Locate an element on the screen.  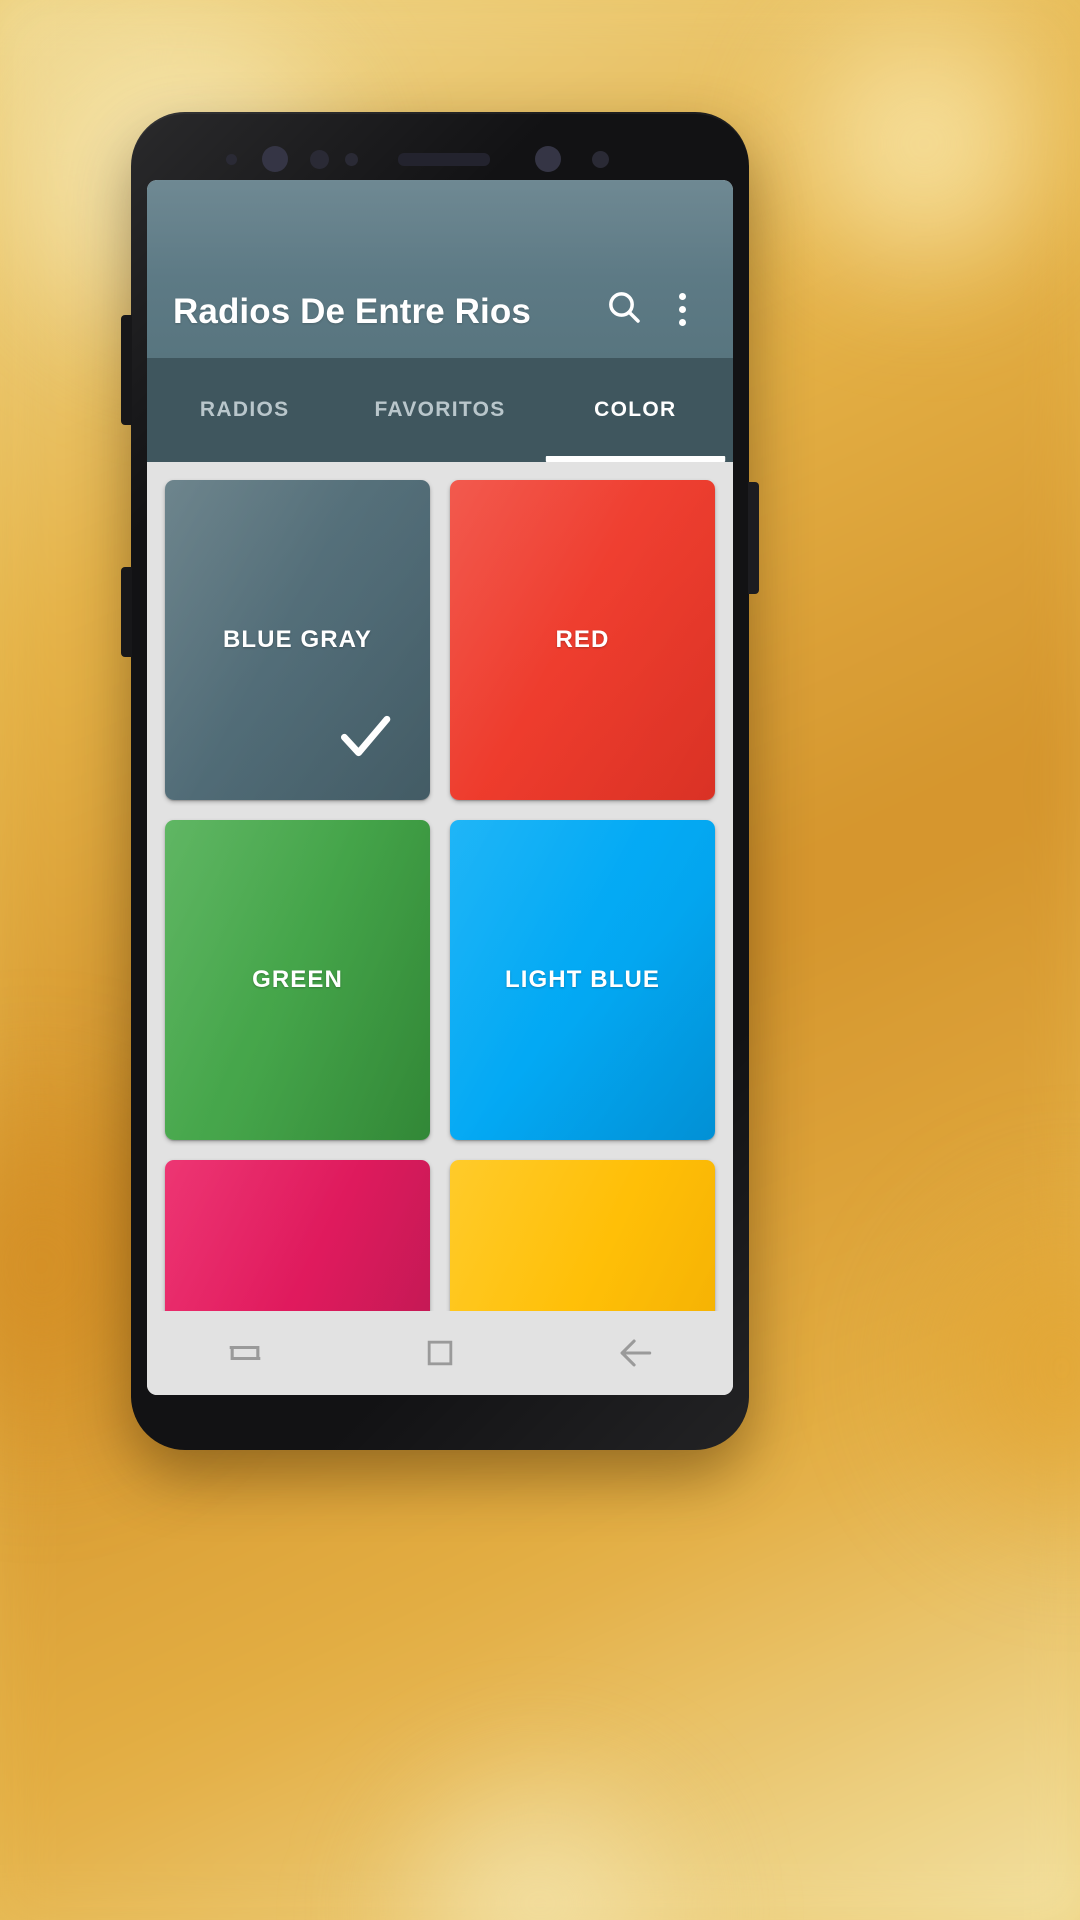
tab-radios: RADIOS is located at coordinates (244, 410).